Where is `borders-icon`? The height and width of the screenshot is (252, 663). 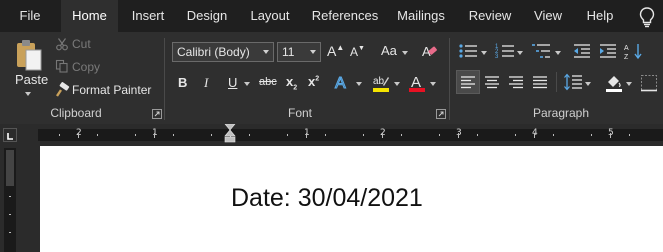
borders-icon is located at coordinates (649, 83).